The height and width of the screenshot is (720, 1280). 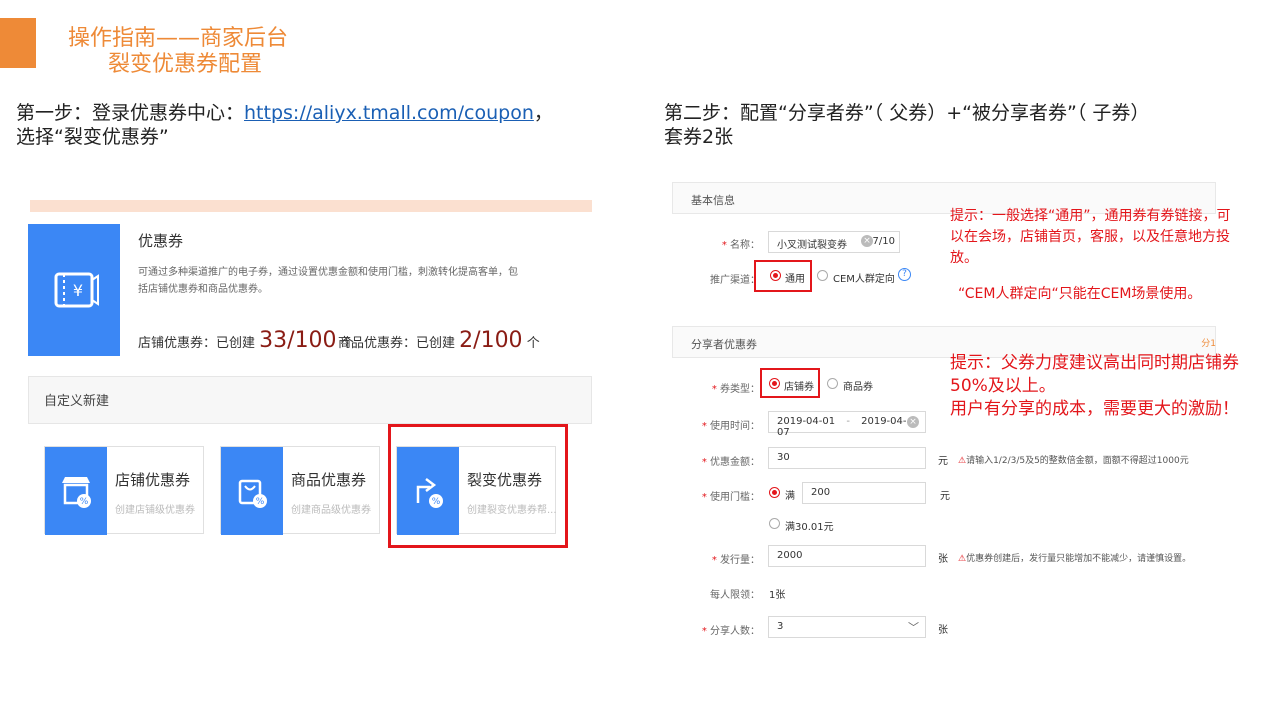 What do you see at coordinates (774, 492) in the screenshot?
I see `threshold-full-radio` at bounding box center [774, 492].